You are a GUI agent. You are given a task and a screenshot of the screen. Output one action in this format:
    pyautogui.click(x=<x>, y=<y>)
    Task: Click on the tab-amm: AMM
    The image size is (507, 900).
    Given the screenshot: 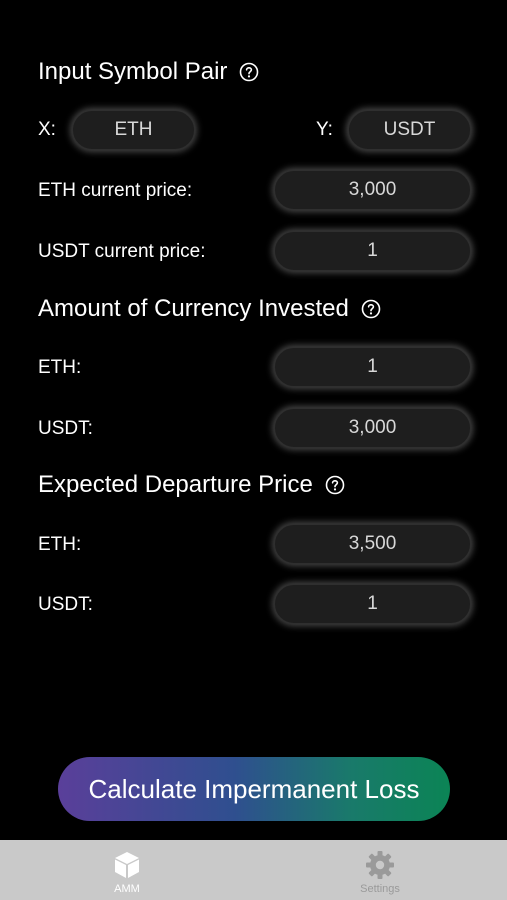 What is the action you would take?
    pyautogui.click(x=127, y=870)
    